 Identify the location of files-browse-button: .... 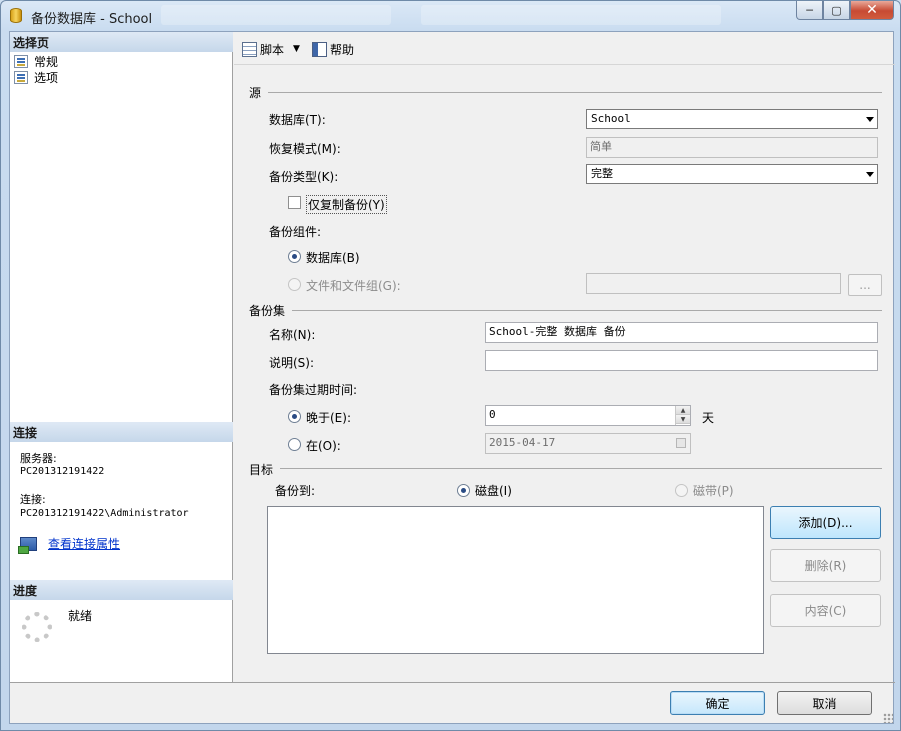
(865, 285).